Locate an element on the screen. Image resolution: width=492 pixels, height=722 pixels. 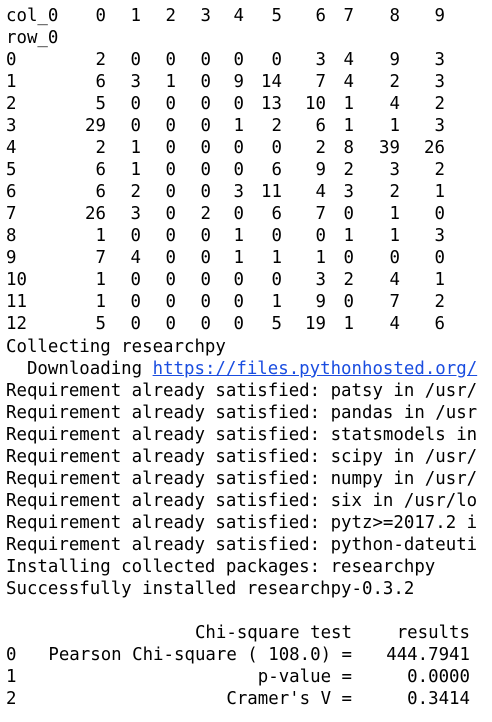
results-table-header: Chi-square test results is located at coordinates (249, 633).